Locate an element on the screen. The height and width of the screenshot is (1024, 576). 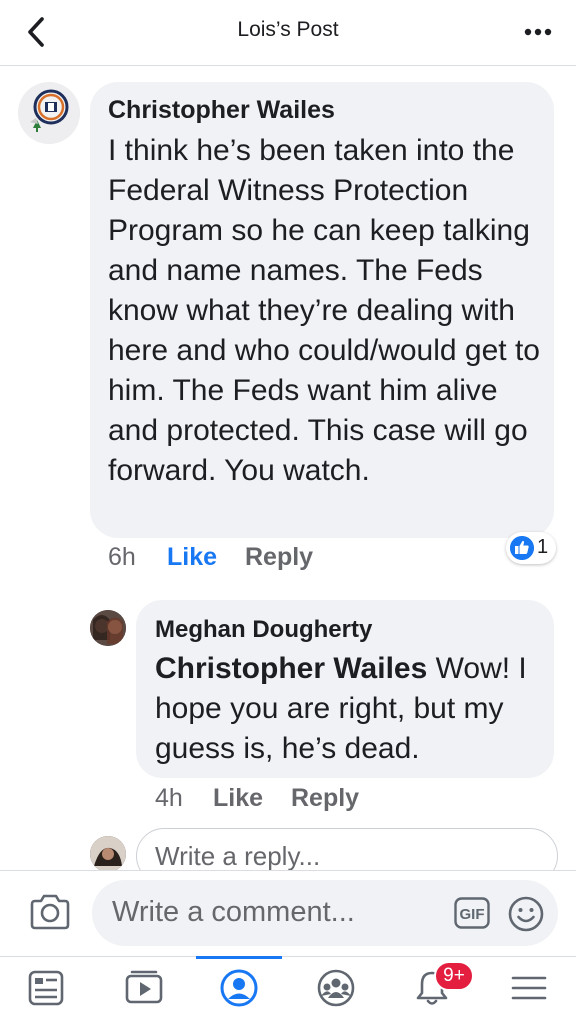
avatar-logo-icon is located at coordinates (49, 113).